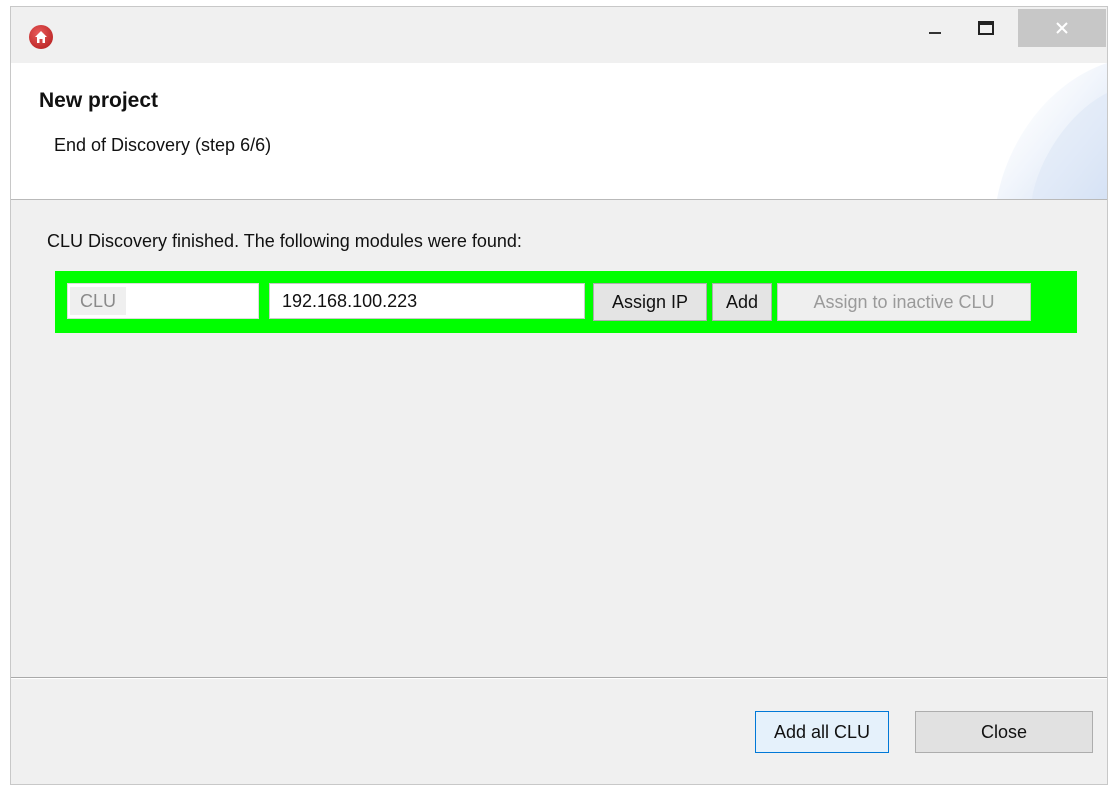  What do you see at coordinates (427, 301) in the screenshot?
I see `ip-address-field: 192.168.100.223` at bounding box center [427, 301].